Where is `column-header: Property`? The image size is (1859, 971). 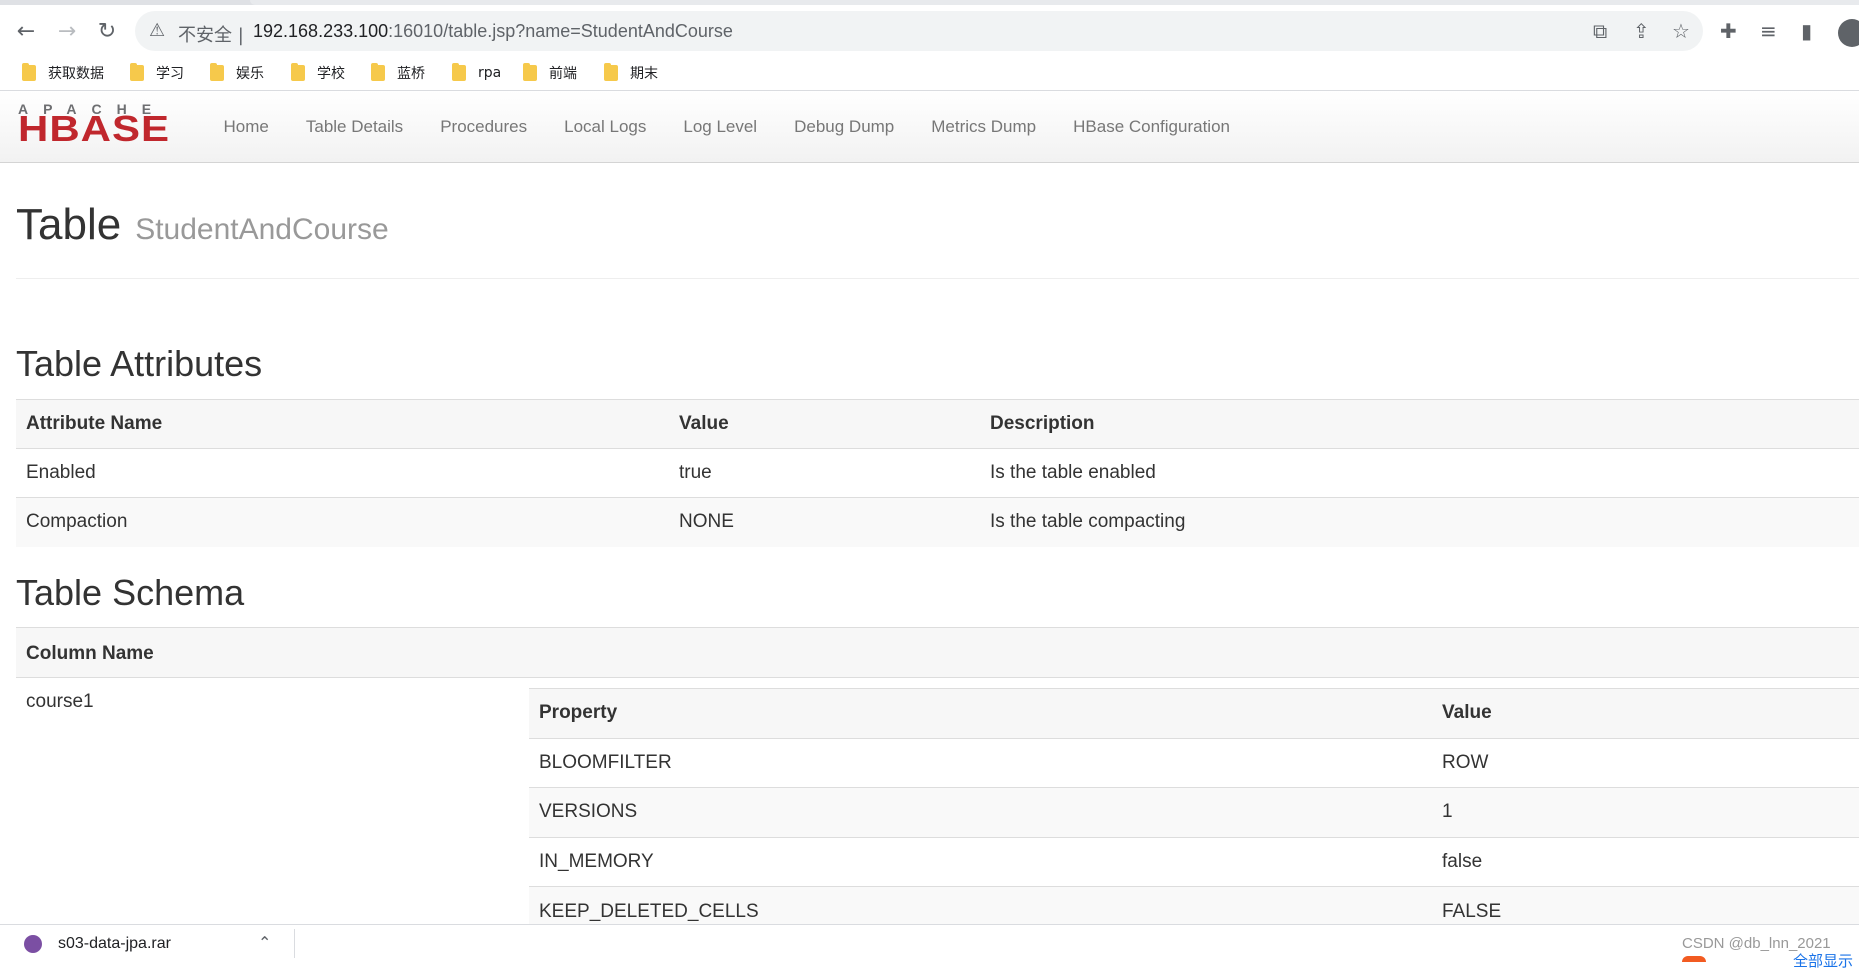 column-header: Property is located at coordinates (980, 713).